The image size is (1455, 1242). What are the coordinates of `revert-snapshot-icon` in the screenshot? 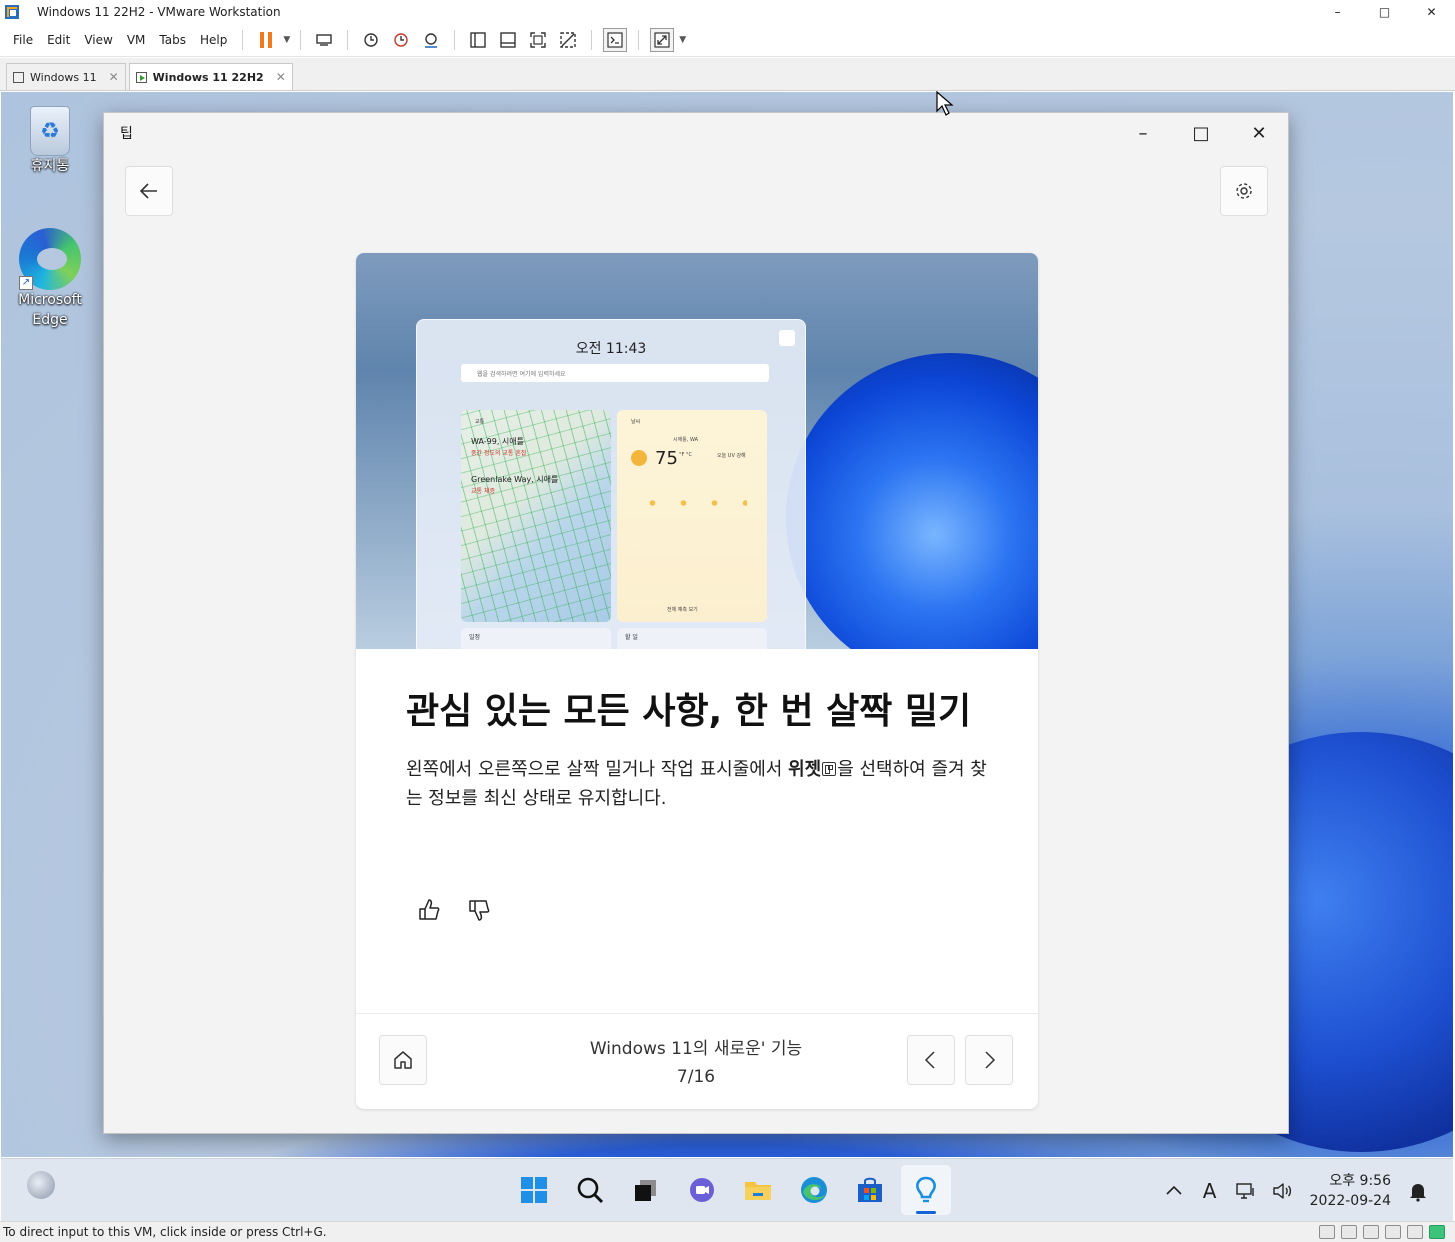 It's located at (401, 40).